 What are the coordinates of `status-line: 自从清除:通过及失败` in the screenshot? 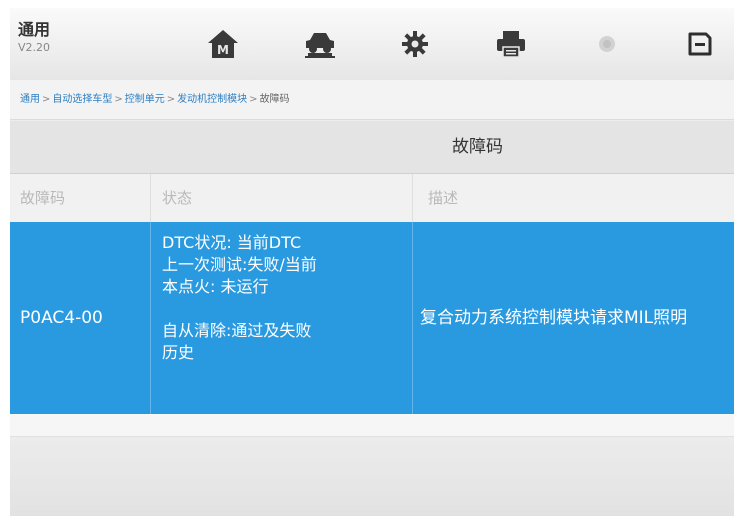 It's located at (237, 330).